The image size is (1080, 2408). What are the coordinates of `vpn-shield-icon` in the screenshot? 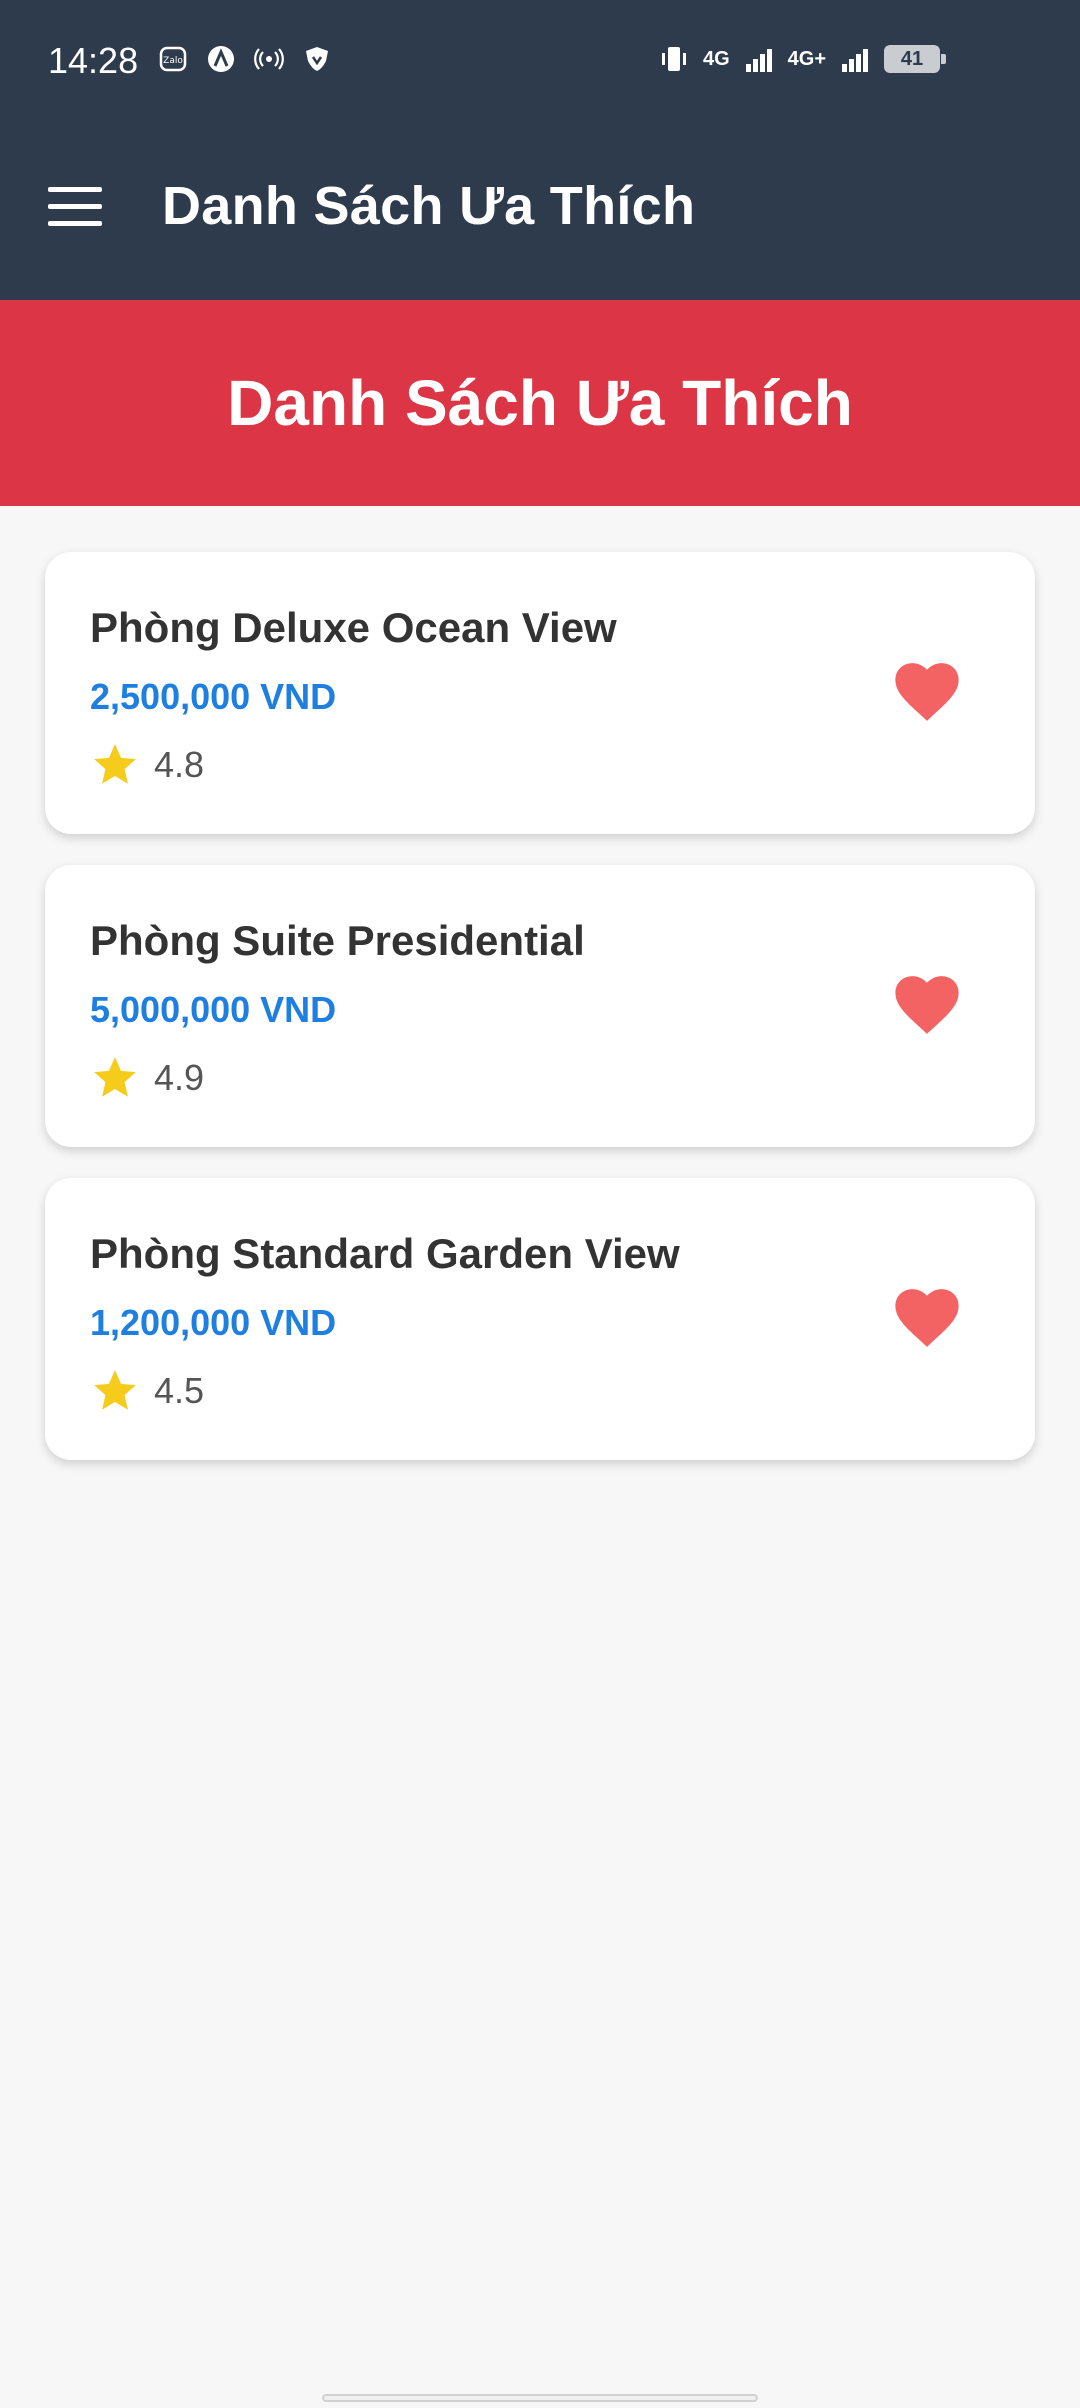 It's located at (317, 59).